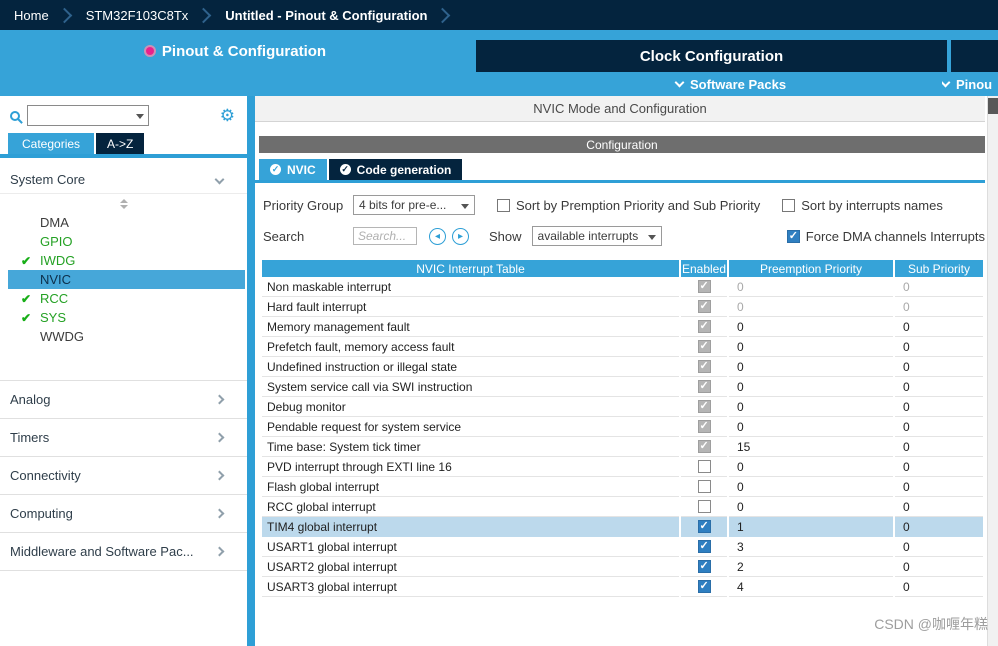 Image resolution: width=998 pixels, height=646 pixels. Describe the element at coordinates (31, 15) in the screenshot. I see `breadcrumb-home: Home` at that location.